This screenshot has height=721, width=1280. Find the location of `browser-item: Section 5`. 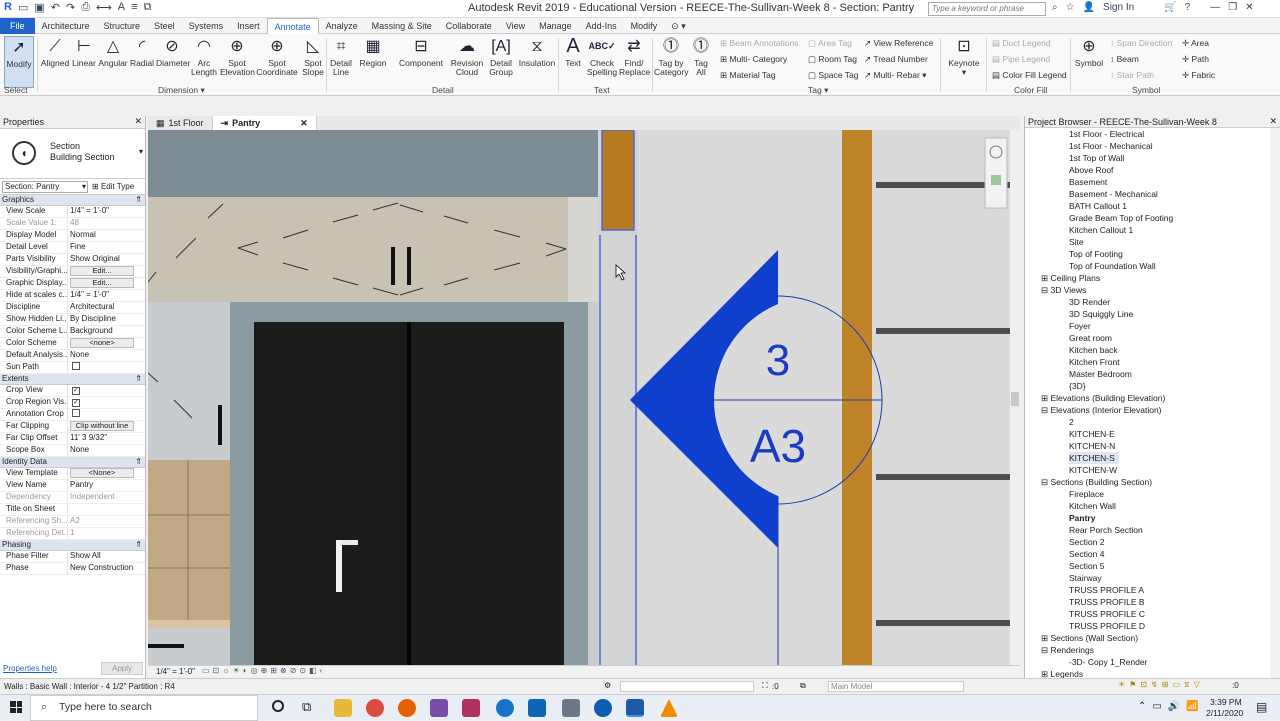

browser-item: Section 5 is located at coordinates (1152, 566).